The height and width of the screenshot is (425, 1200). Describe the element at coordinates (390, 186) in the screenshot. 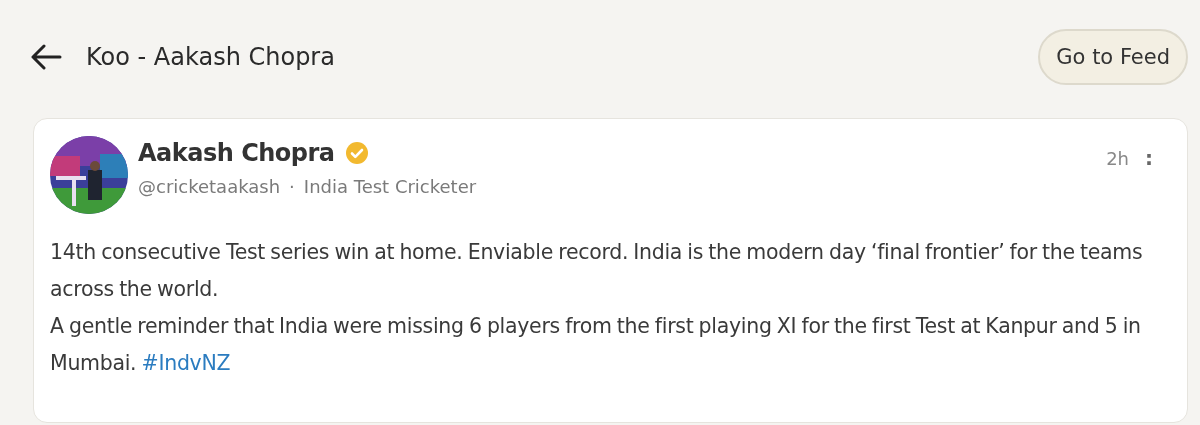

I see `author-bio: India Test Cricketer` at that location.